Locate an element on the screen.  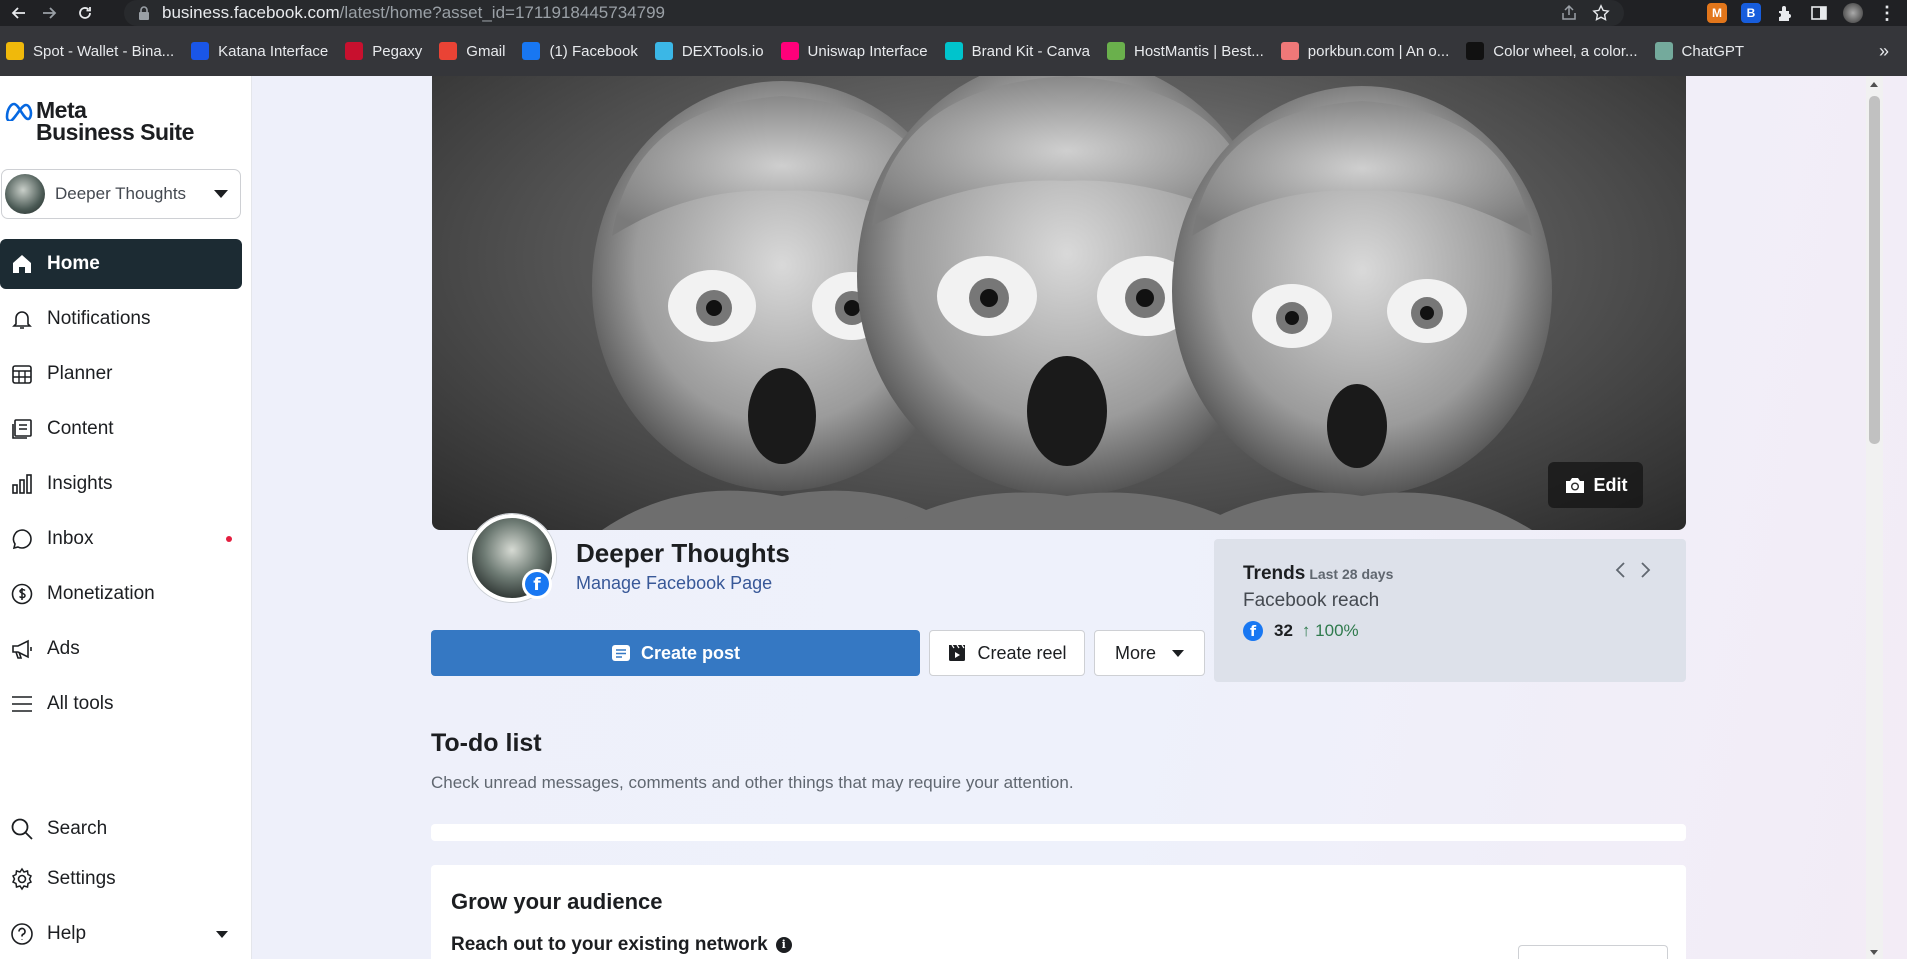
sidebar-item-planner: Planner is located at coordinates (121, 374).